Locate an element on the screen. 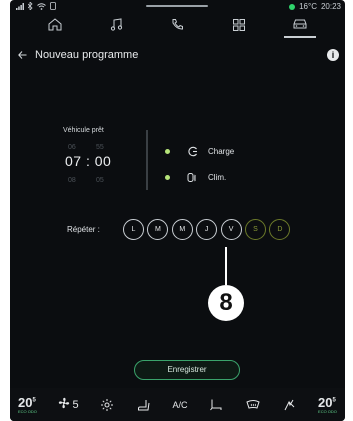  seat-recline-icon is located at coordinates (216, 405).